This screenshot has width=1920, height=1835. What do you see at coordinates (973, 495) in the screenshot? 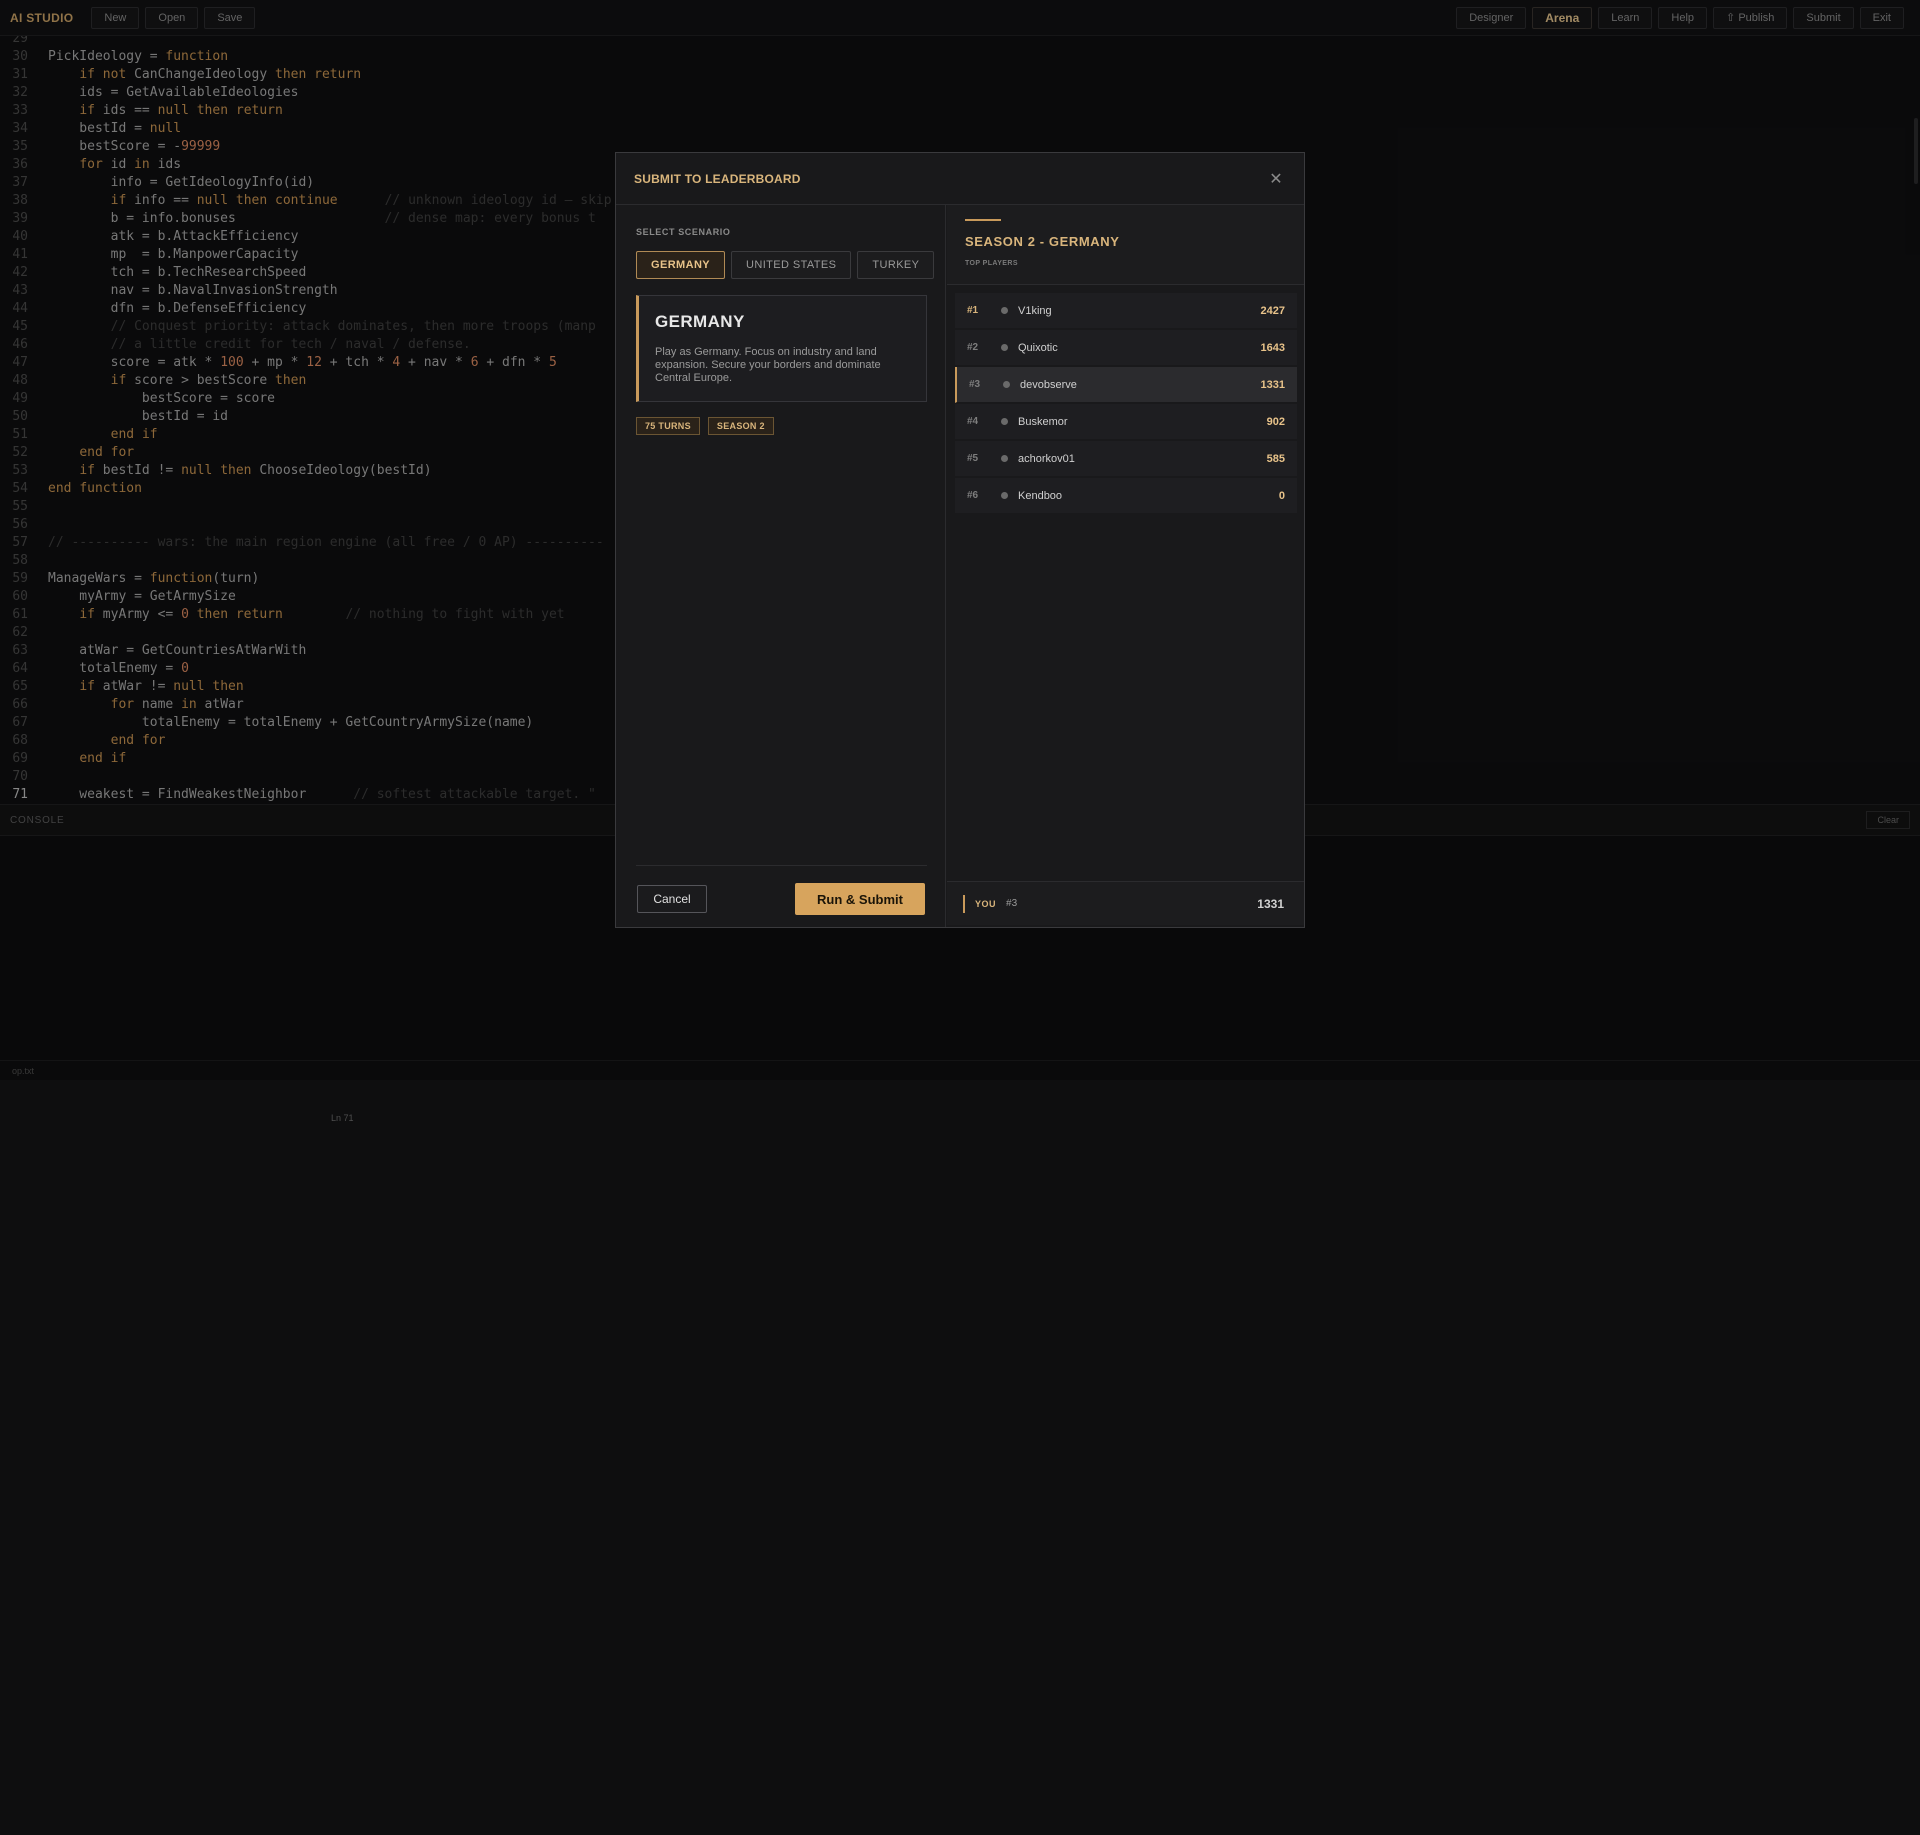
I see `player-rank: #6` at bounding box center [973, 495].